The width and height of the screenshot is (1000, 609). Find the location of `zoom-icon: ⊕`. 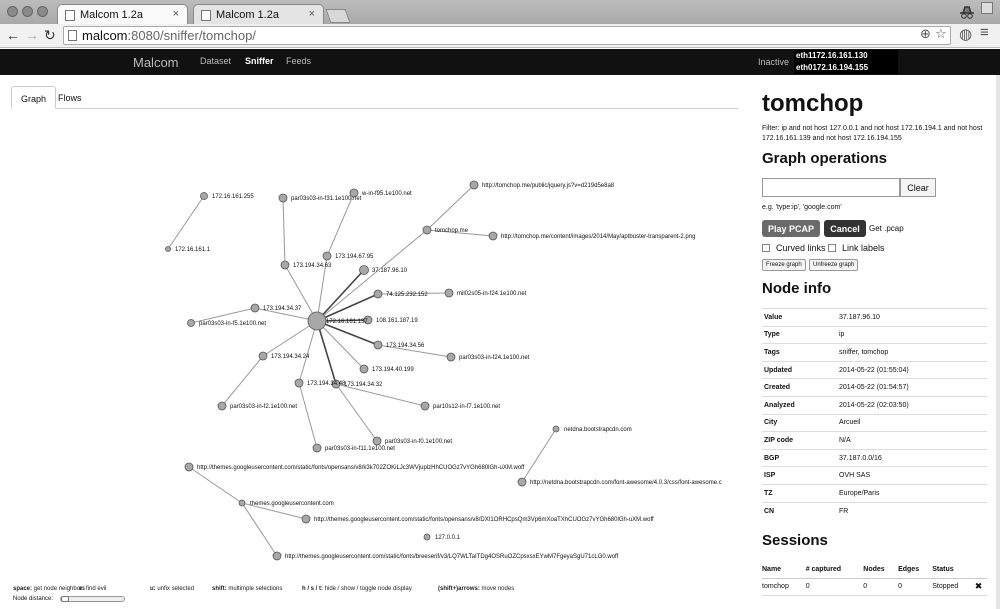

zoom-icon: ⊕ is located at coordinates (925, 34).